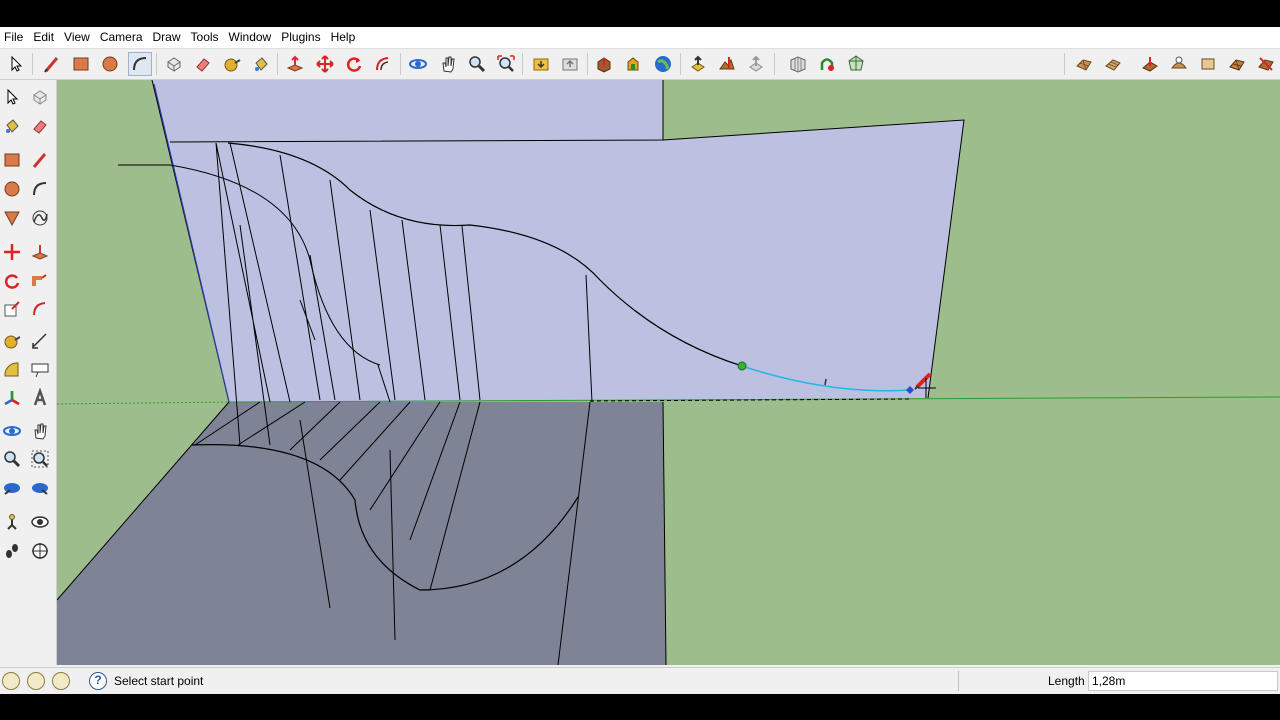  What do you see at coordinates (856, 64) in the screenshot?
I see `section-fill-icon` at bounding box center [856, 64].